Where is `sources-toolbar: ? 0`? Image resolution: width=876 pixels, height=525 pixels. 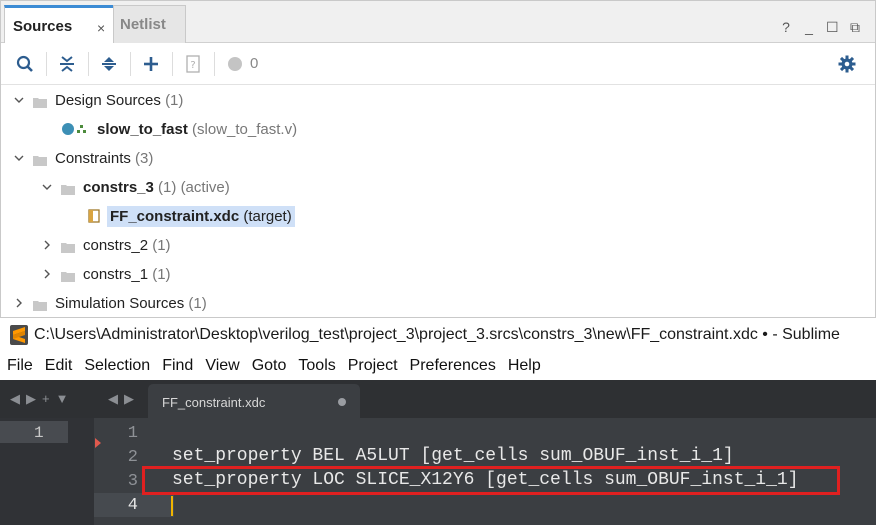 sources-toolbar: ? 0 is located at coordinates (438, 64).